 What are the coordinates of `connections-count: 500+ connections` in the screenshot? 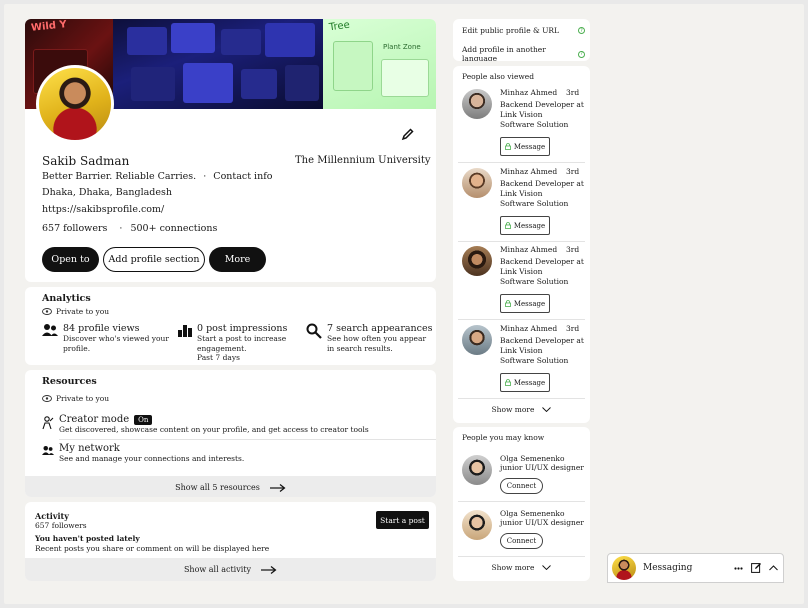 It's located at (173, 228).